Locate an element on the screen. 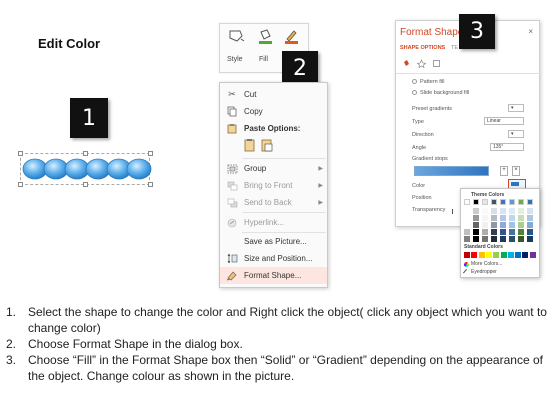 The image size is (560, 420). remove-stop-icon: × is located at coordinates (516, 171).